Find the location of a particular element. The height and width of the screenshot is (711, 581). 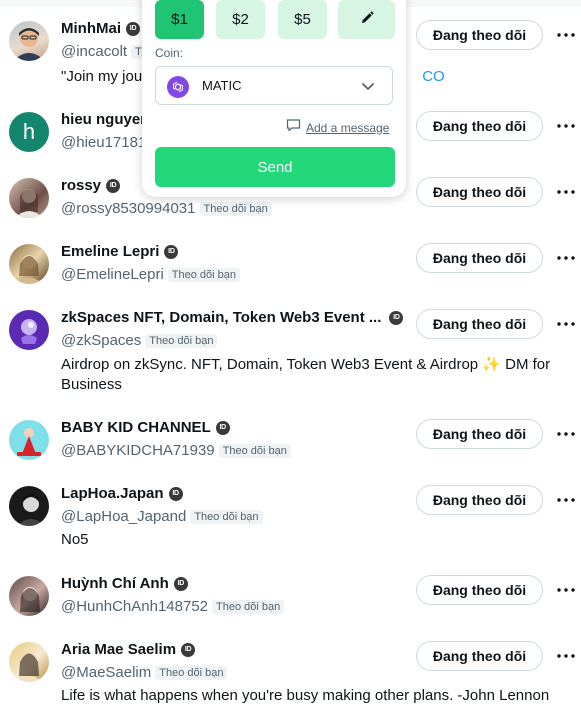

avatar-letter: h is located at coordinates (29, 131).